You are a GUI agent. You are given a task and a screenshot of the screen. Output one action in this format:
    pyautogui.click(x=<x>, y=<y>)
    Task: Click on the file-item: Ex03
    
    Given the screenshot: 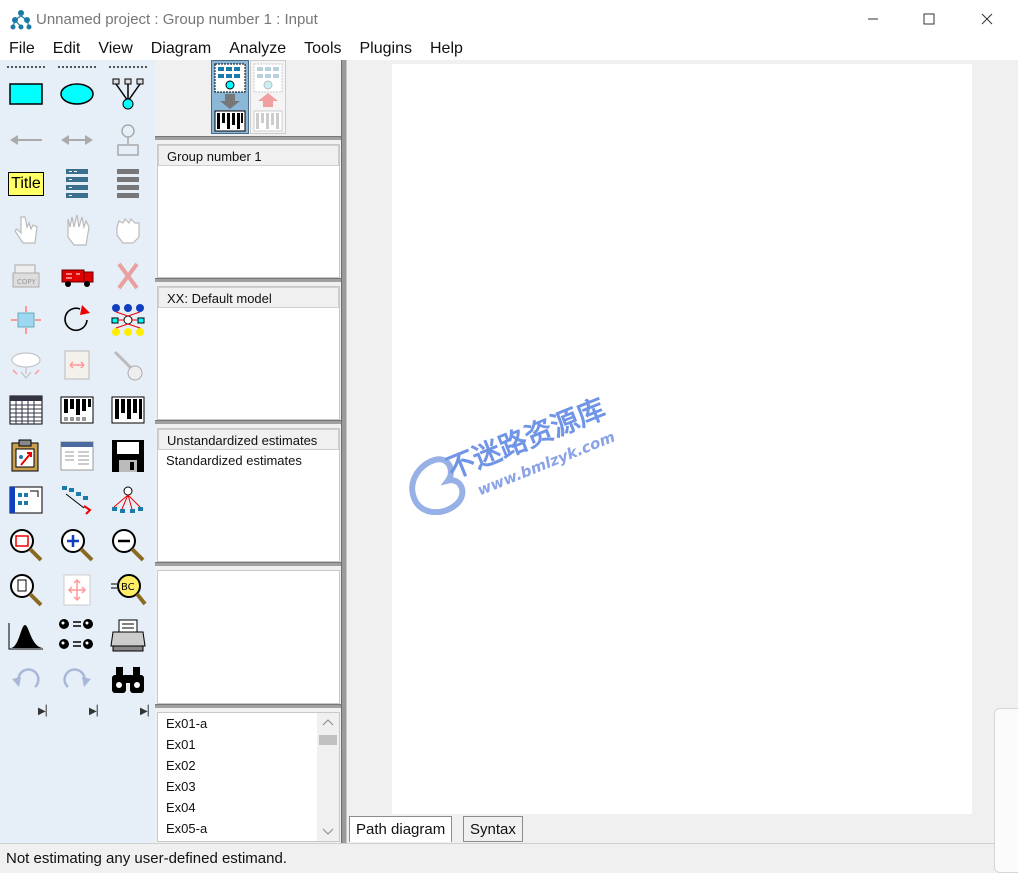 What is the action you would take?
    pyautogui.click(x=238, y=786)
    